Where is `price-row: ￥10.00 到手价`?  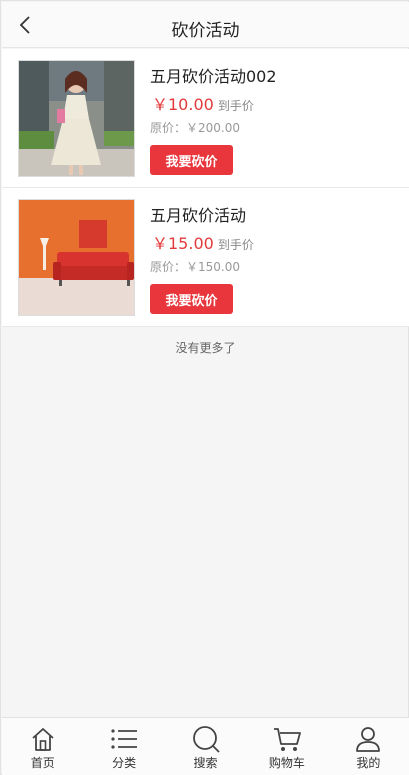
price-row: ￥10.00 到手价 is located at coordinates (203, 103).